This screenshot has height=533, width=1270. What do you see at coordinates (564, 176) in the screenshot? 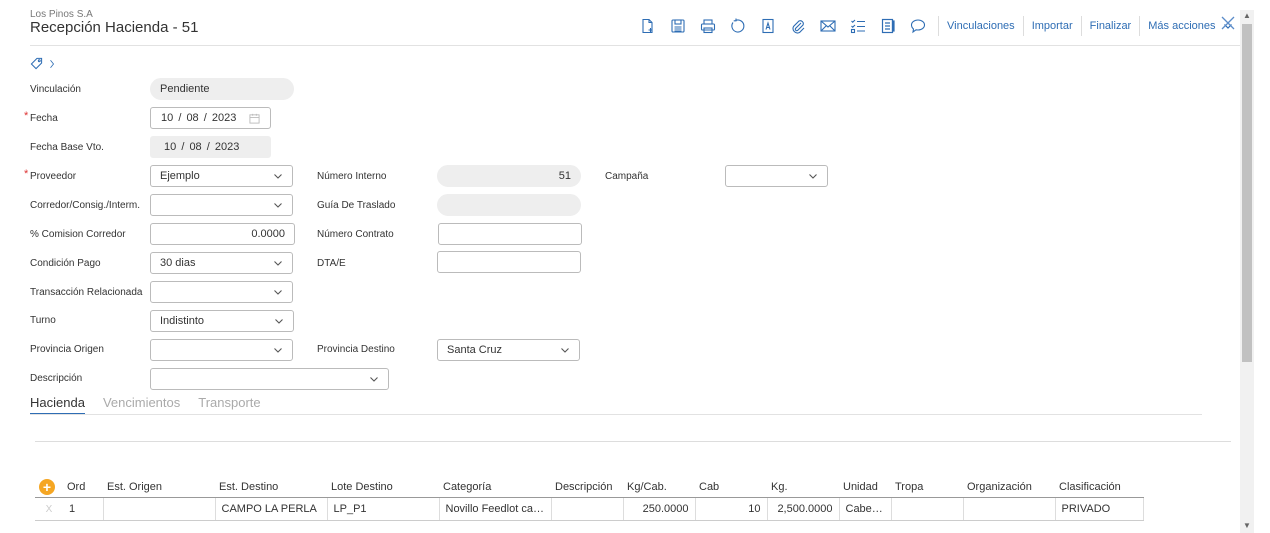
I see `numero-interno-value: 51` at bounding box center [564, 176].